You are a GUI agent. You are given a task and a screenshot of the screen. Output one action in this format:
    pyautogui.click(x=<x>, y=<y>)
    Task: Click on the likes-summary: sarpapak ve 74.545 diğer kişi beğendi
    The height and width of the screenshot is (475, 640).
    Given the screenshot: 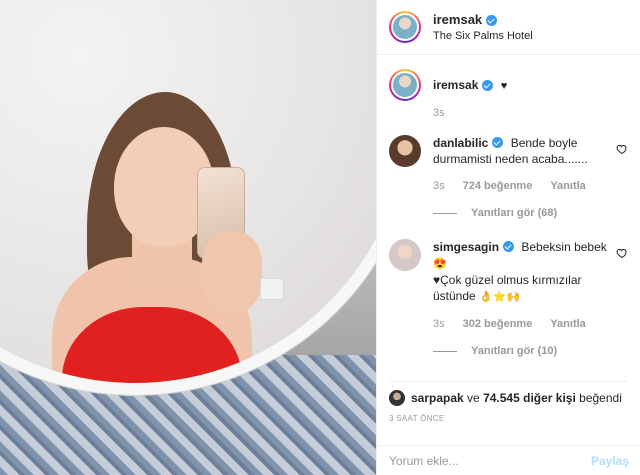 What is the action you would take?
    pyautogui.click(x=508, y=394)
    